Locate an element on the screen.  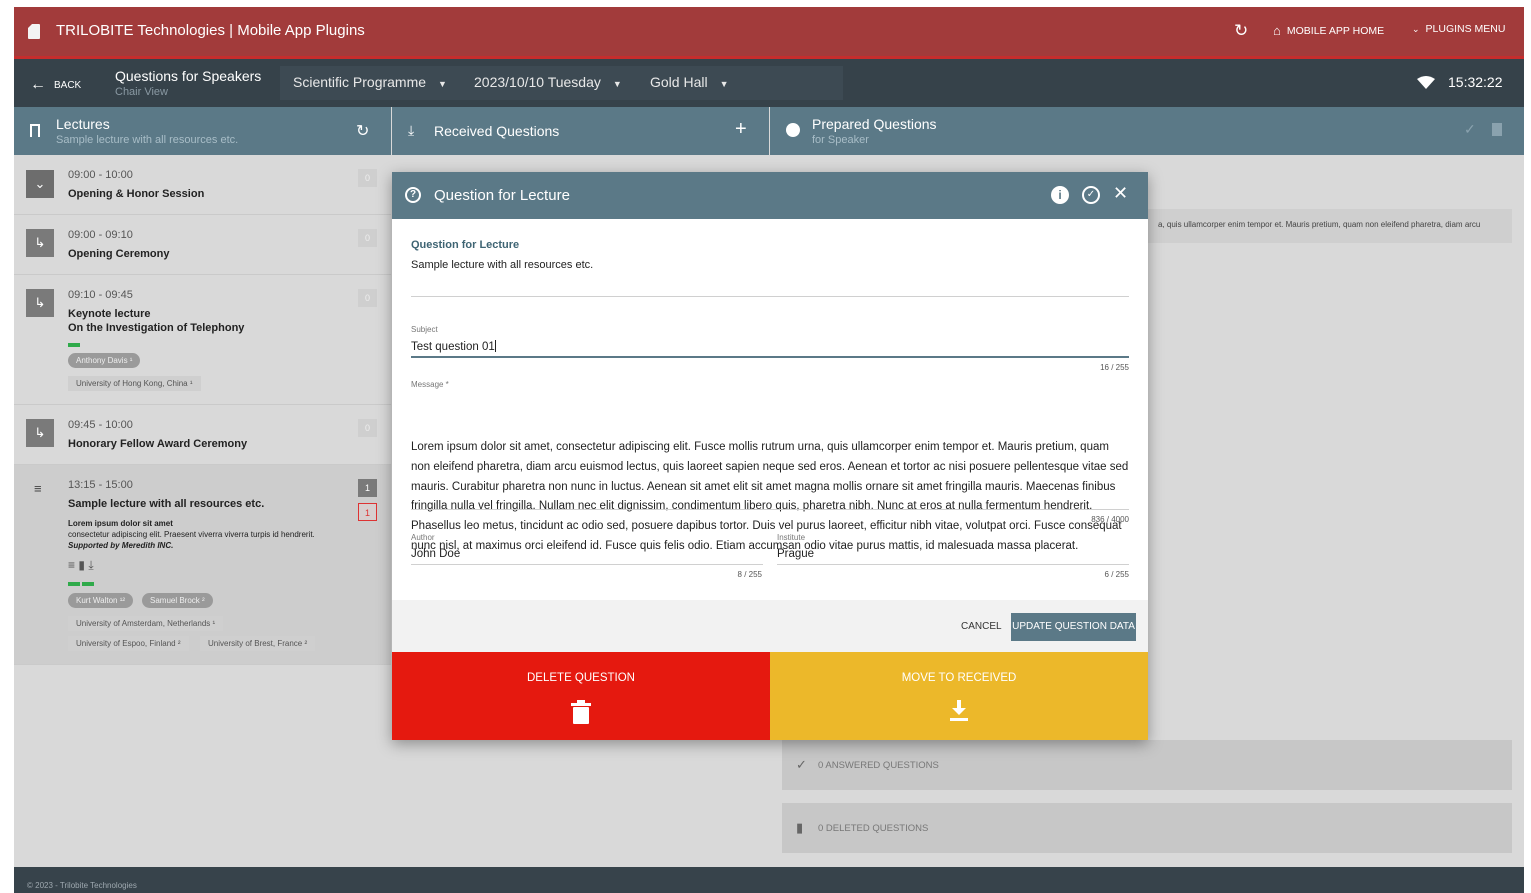
cancel-button: CANCEL is located at coordinates (981, 626).